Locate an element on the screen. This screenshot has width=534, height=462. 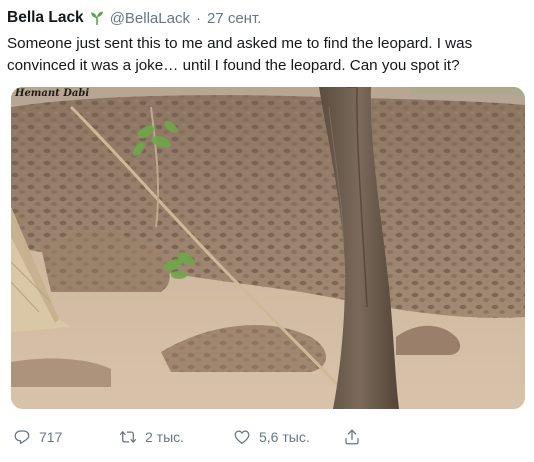
reply-button: 717 is located at coordinates (37, 437).